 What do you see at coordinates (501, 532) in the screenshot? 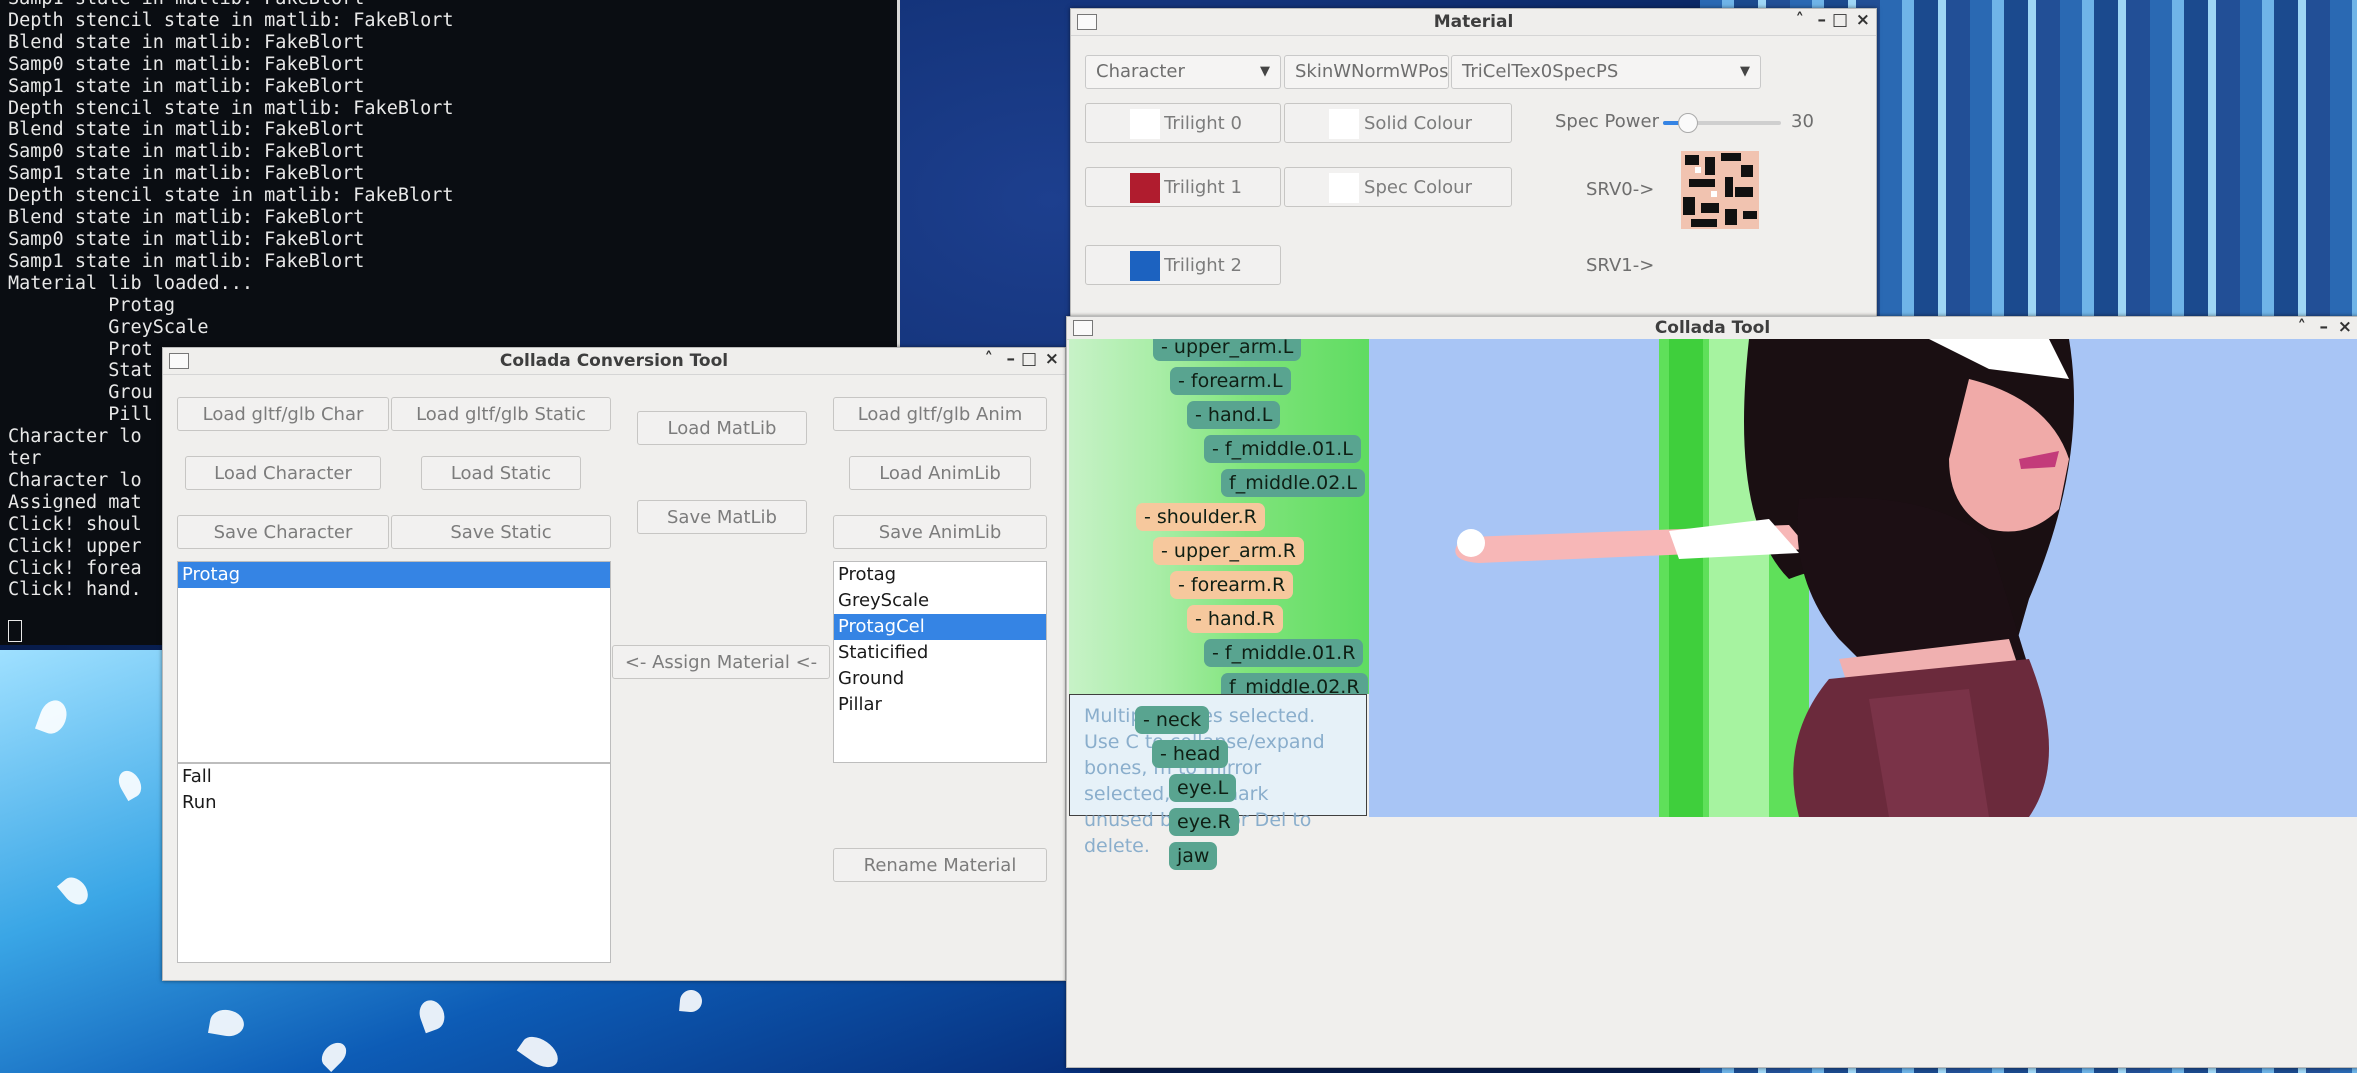
I see `save-static-button: Save Static` at bounding box center [501, 532].